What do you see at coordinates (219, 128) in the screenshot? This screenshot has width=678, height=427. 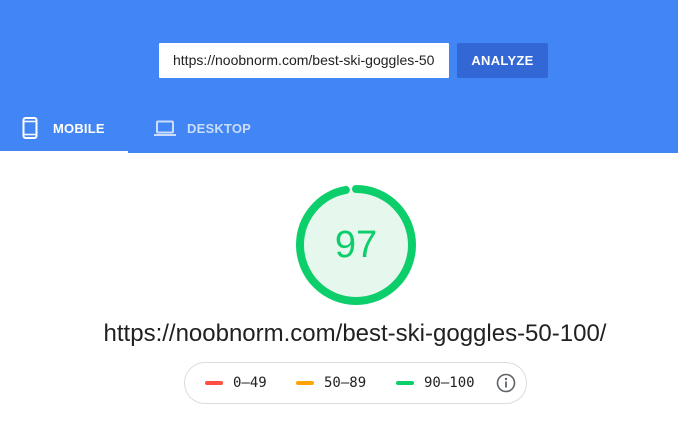 I see `tab-desktop-label: DESKTOP` at bounding box center [219, 128].